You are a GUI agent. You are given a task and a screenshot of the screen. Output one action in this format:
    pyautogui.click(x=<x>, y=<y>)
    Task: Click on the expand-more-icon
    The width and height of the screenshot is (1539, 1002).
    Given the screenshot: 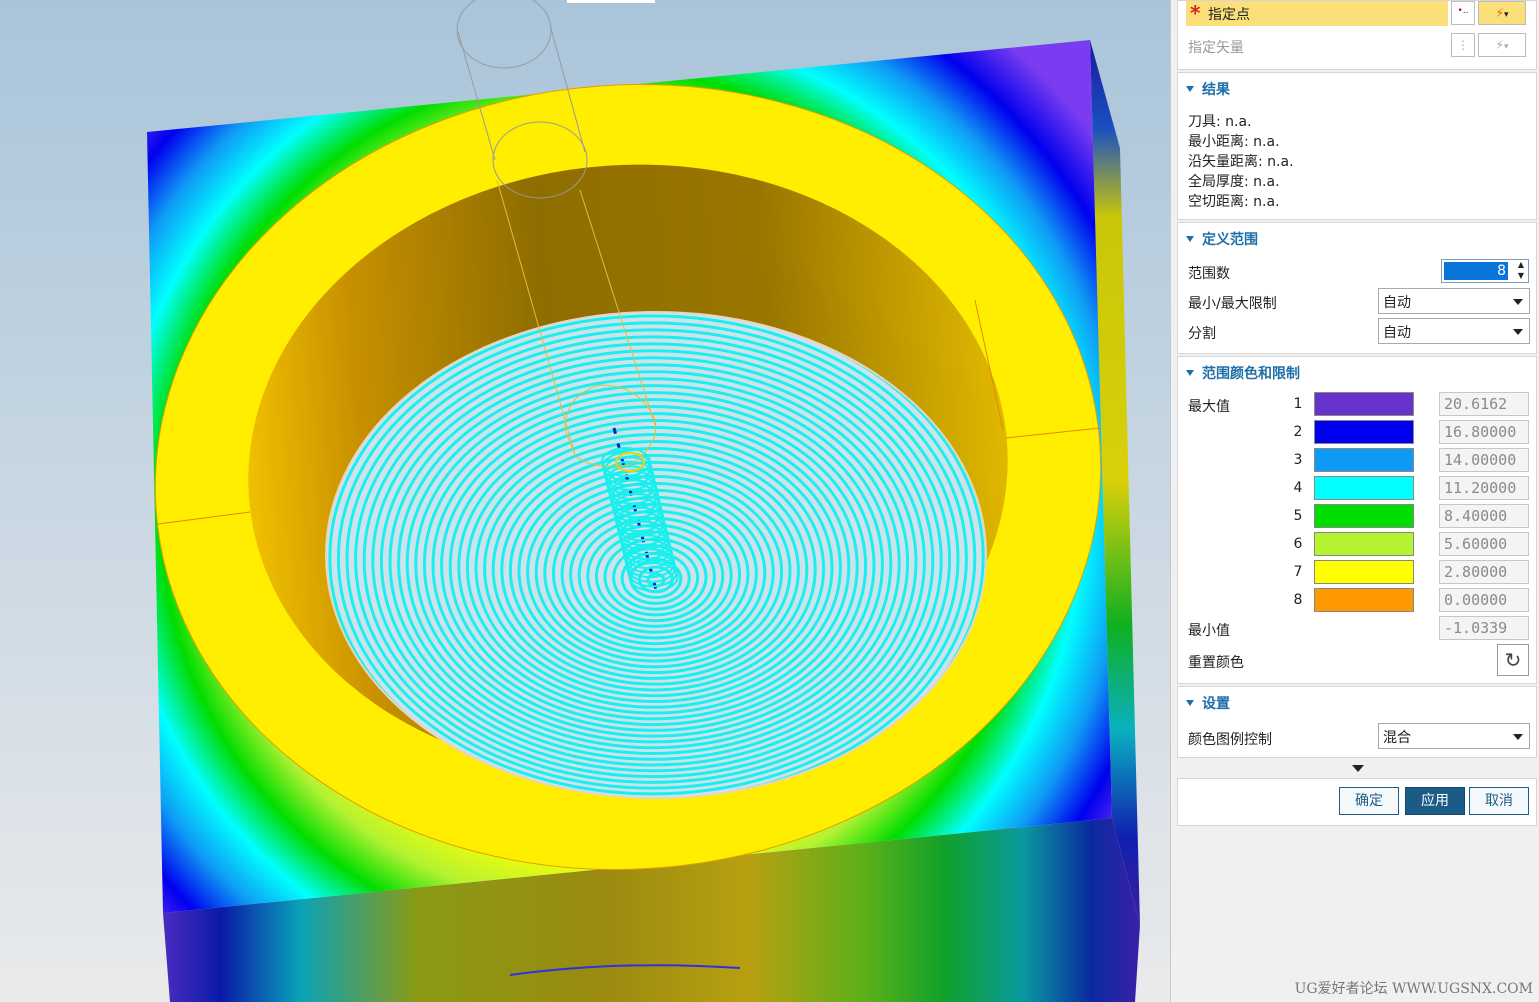 What is the action you would take?
    pyautogui.click(x=1358, y=768)
    